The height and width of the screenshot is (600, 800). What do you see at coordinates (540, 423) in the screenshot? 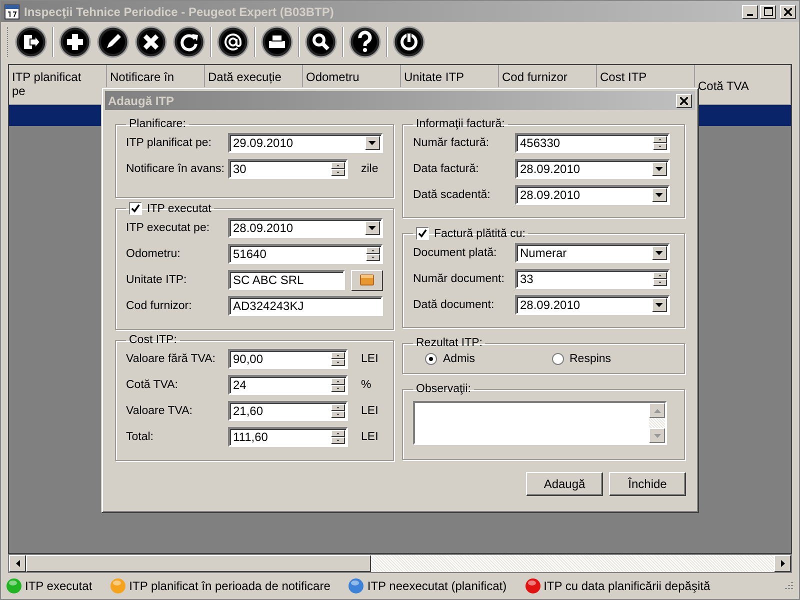
I see `notes-textarea` at bounding box center [540, 423].